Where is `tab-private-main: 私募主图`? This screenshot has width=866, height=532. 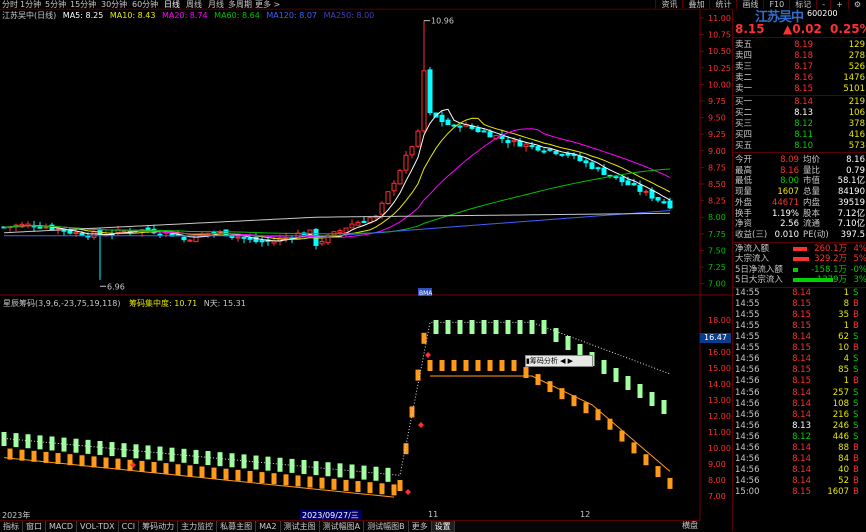 tab-private-main: 私募主图 is located at coordinates (237, 526).